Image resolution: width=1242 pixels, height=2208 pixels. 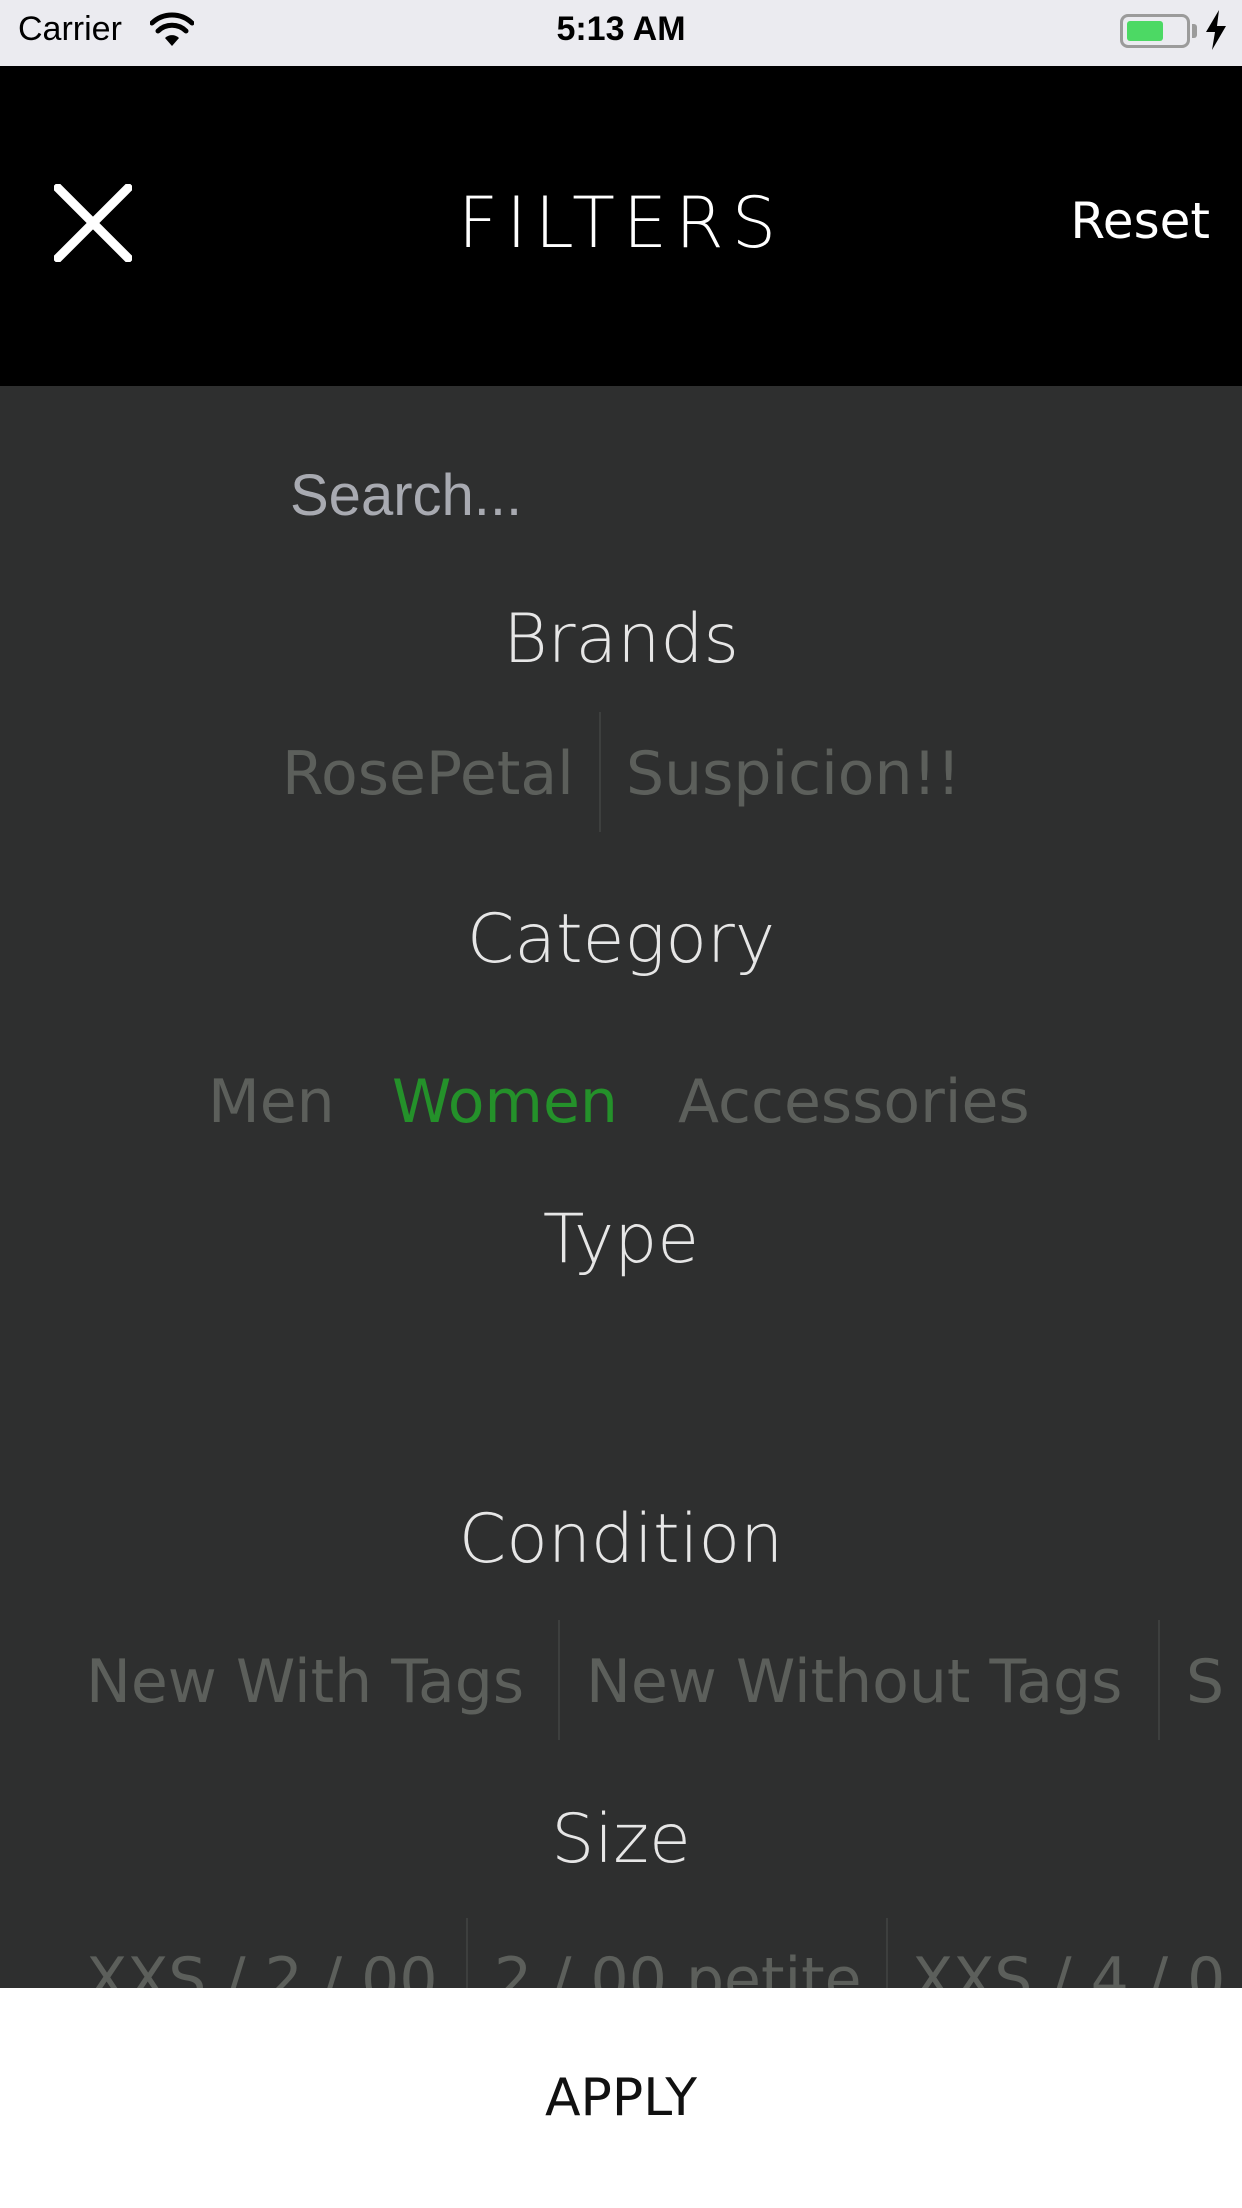 I want to click on category-title: Category, so click(x=621, y=939).